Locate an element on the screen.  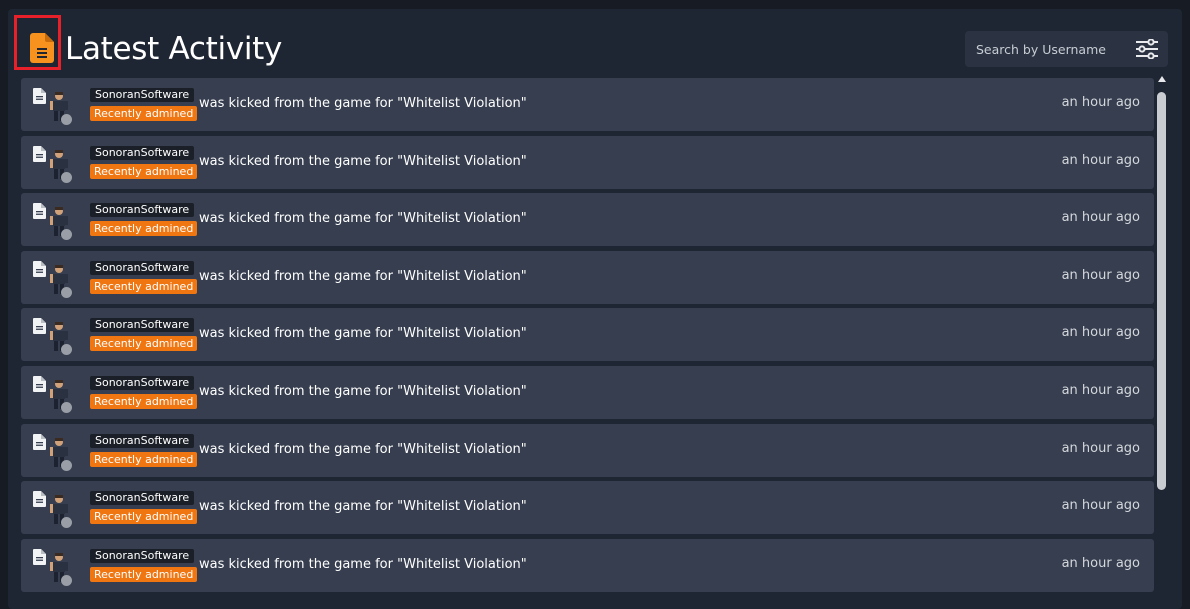
panel-header: Latest Activity is located at coordinates (595, 44).